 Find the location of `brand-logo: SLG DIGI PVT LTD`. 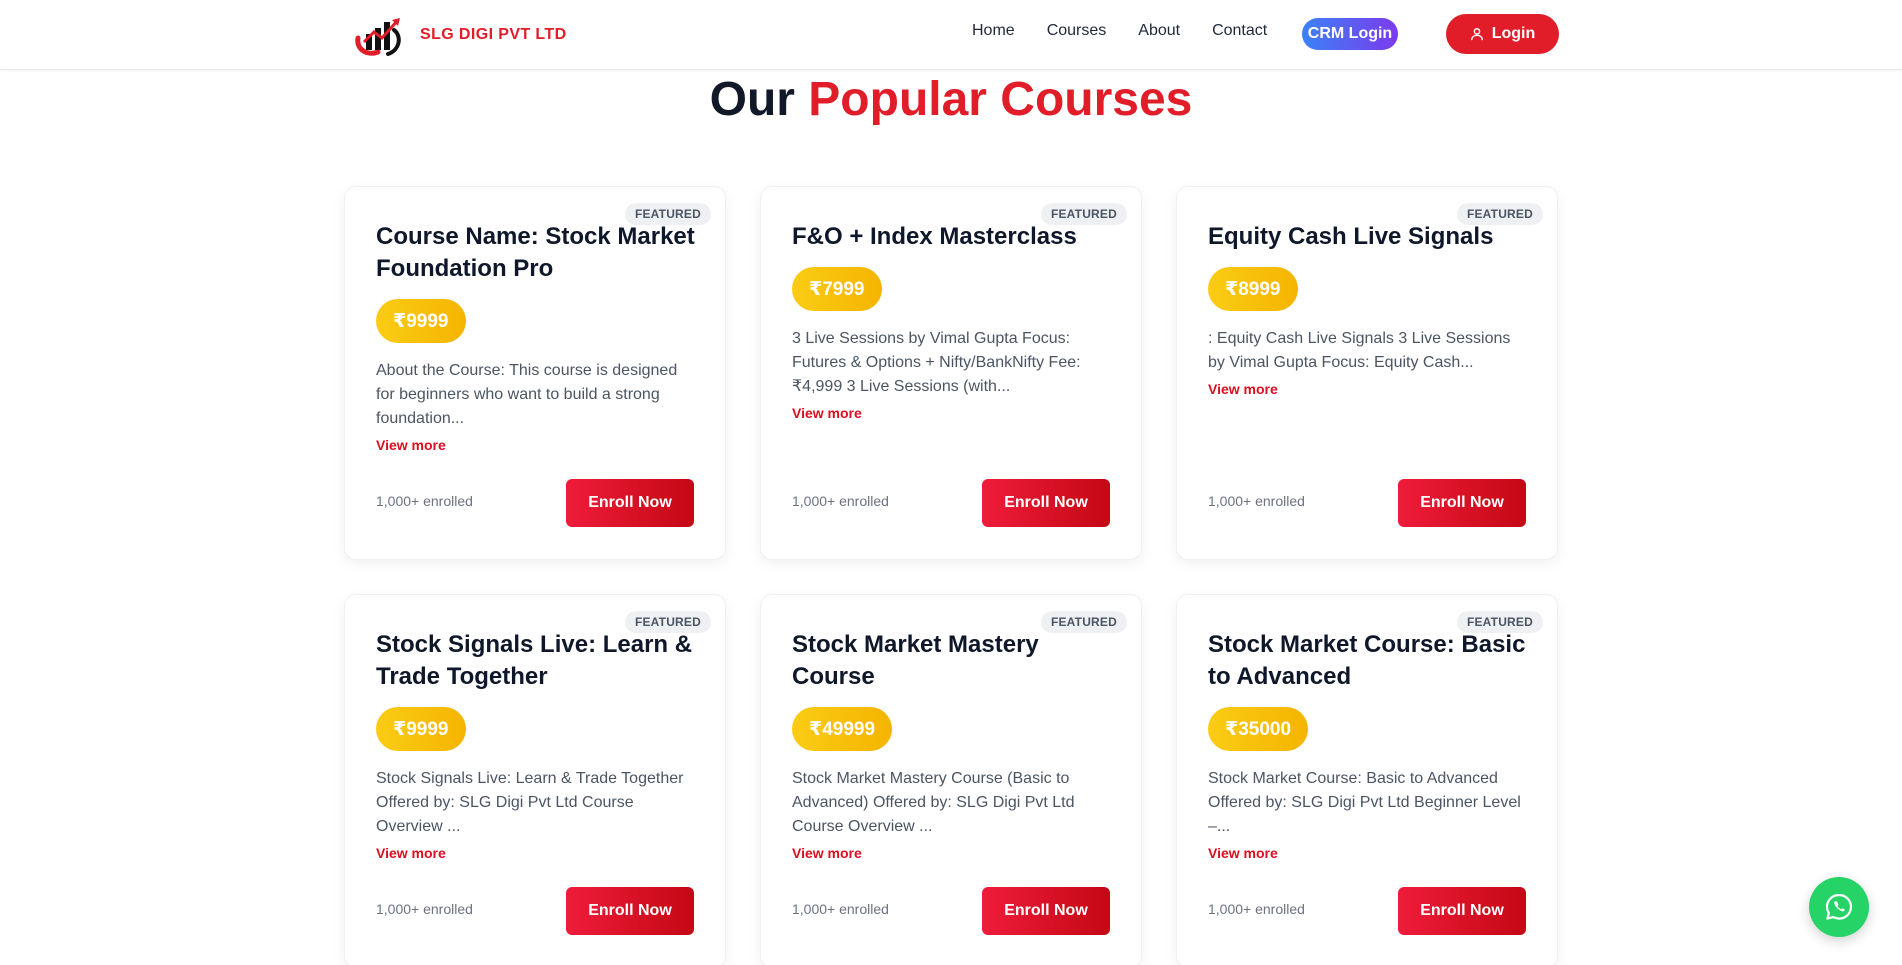

brand-logo: SLG DIGI PVT LTD is located at coordinates (459, 35).